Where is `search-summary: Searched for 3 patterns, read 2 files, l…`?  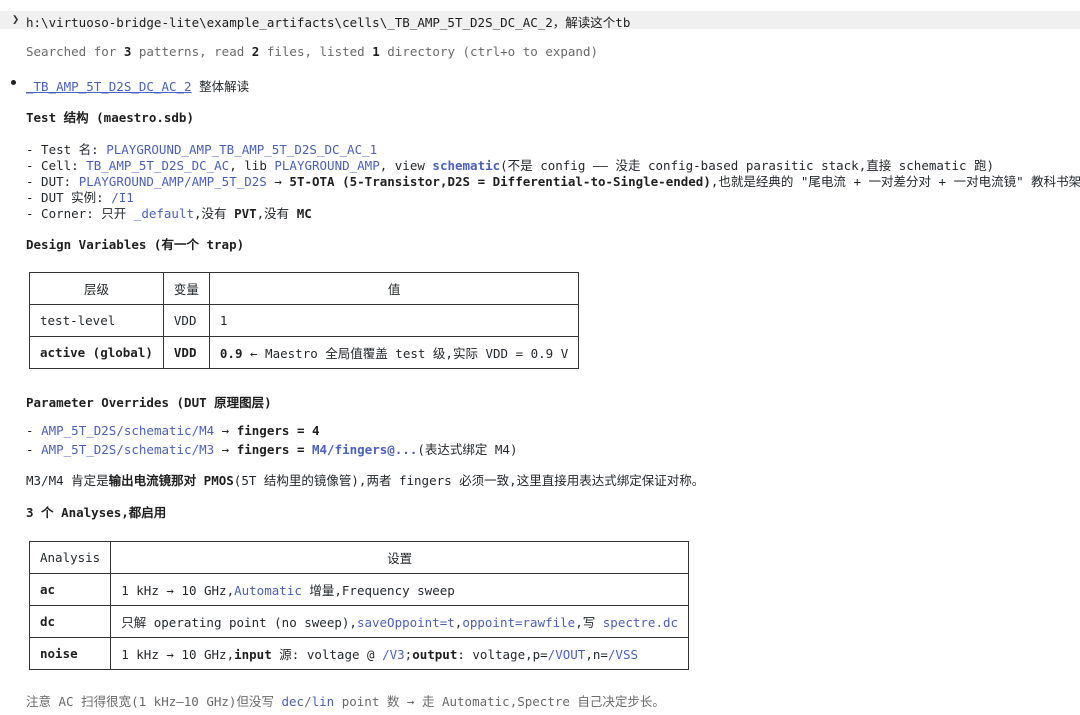 search-summary: Searched for 3 patterns, read 2 files, l… is located at coordinates (312, 51).